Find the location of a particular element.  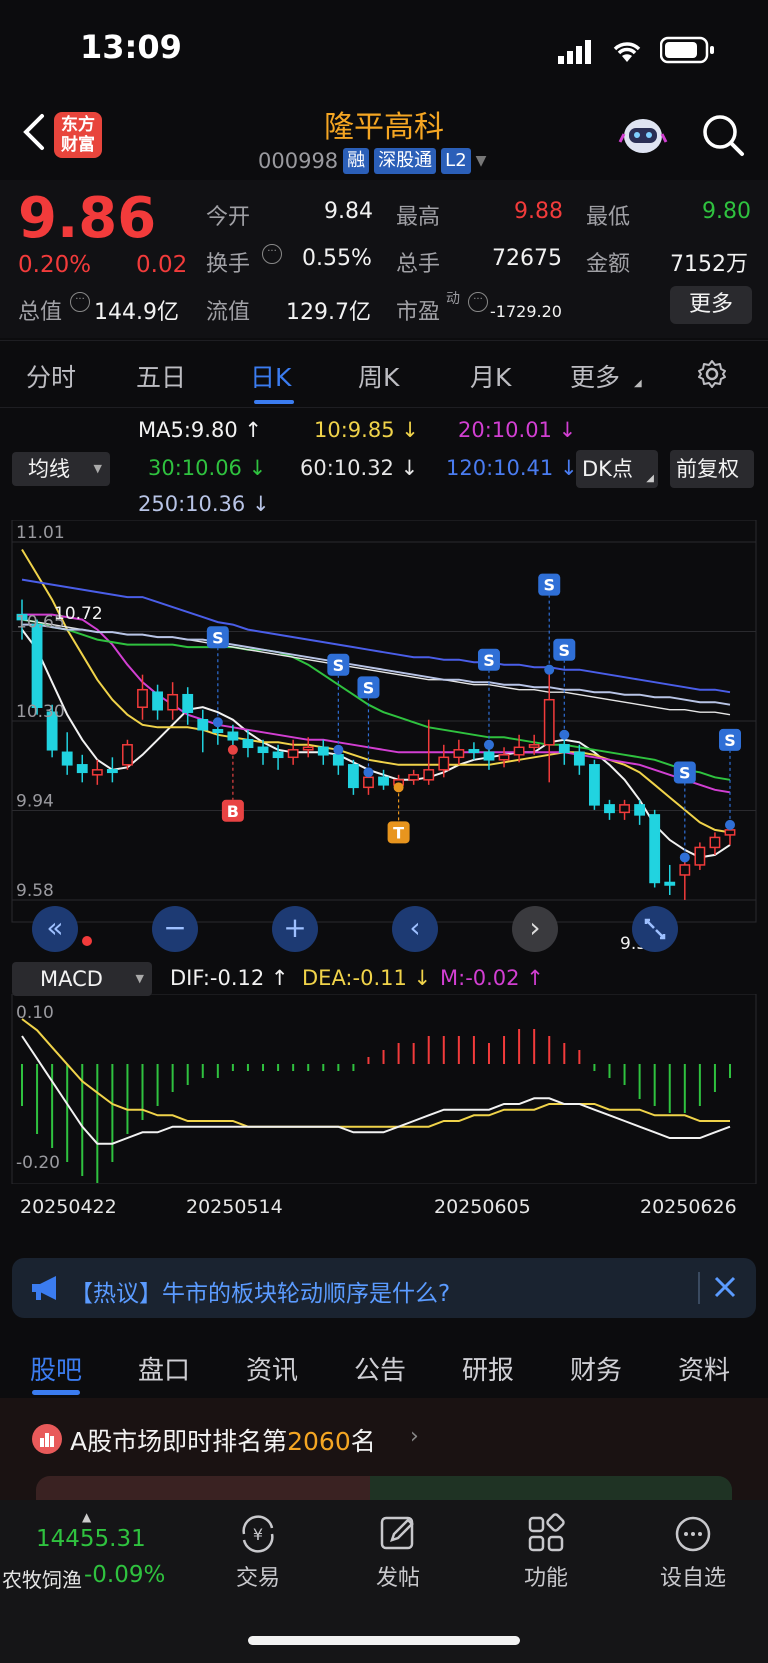

dk-point-button: DK点 ◢ is located at coordinates (617, 469).